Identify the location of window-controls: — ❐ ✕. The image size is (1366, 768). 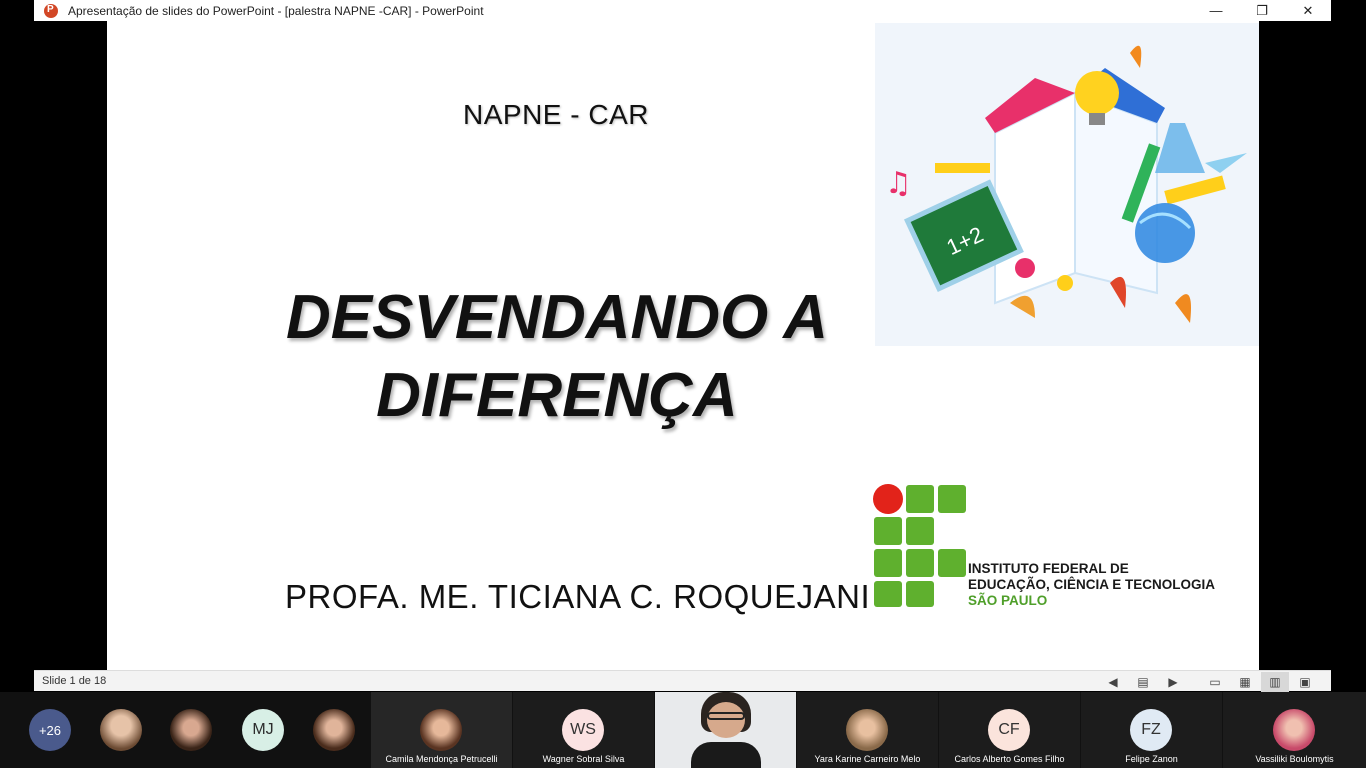
(1262, 10).